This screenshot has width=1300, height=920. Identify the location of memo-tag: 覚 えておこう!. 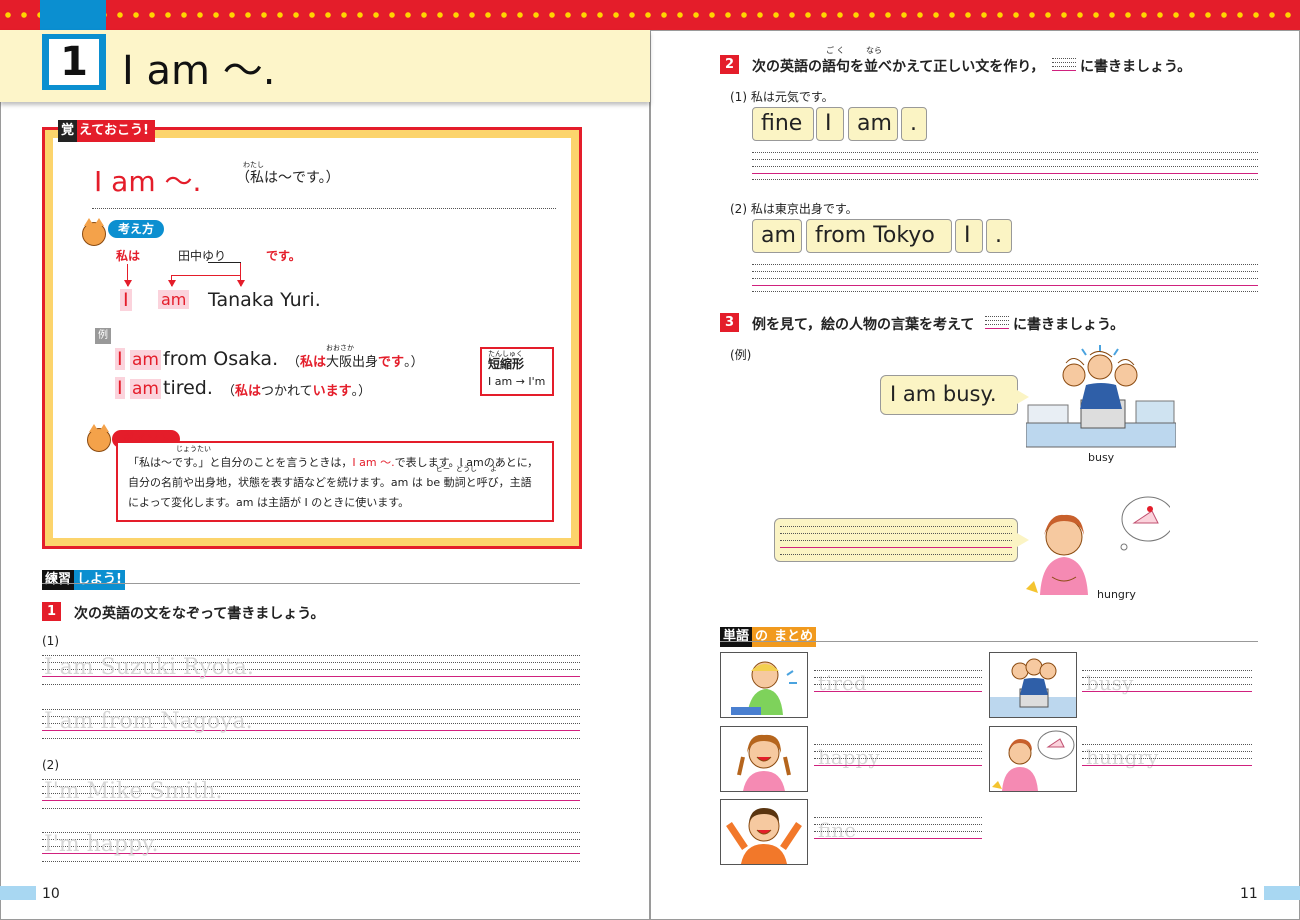
(106, 131).